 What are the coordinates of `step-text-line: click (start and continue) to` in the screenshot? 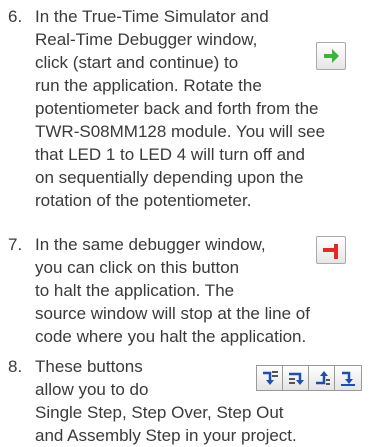 It's located at (137, 62).